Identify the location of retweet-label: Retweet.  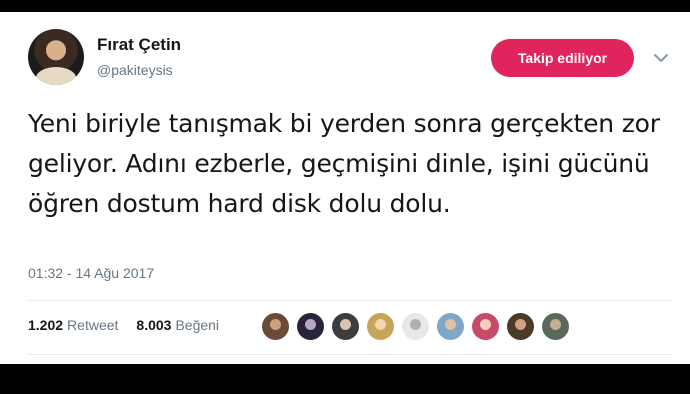
(92, 325).